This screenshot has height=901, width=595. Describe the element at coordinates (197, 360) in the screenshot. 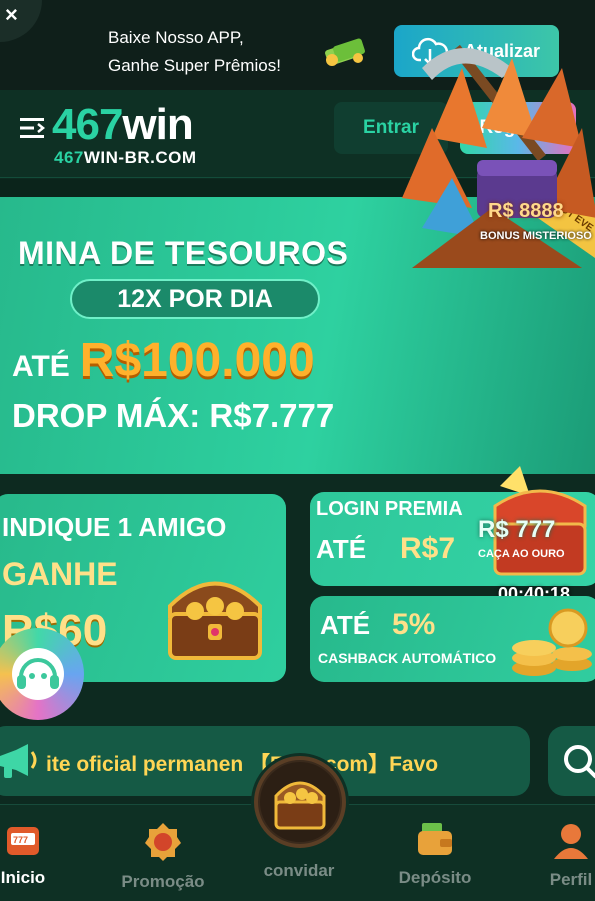

I see `hero-amount: R$100.000` at that location.